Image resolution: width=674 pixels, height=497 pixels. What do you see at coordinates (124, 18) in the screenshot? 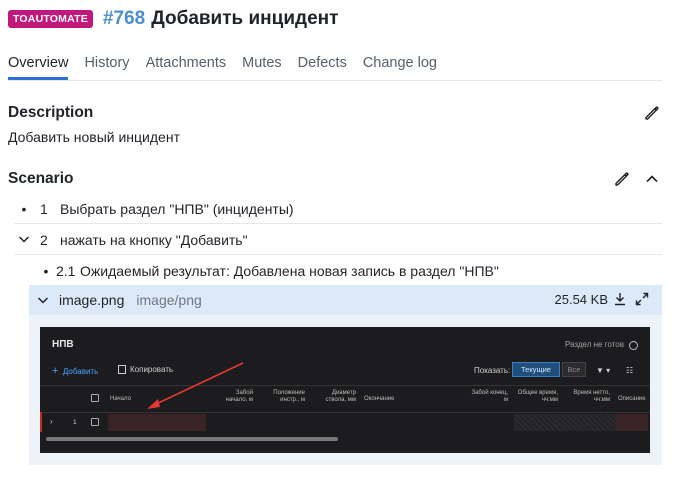
I see `issue-id: #768` at bounding box center [124, 18].